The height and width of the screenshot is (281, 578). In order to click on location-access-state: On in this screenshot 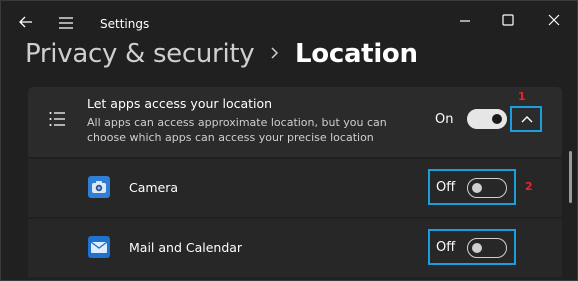, I will do `click(444, 119)`.